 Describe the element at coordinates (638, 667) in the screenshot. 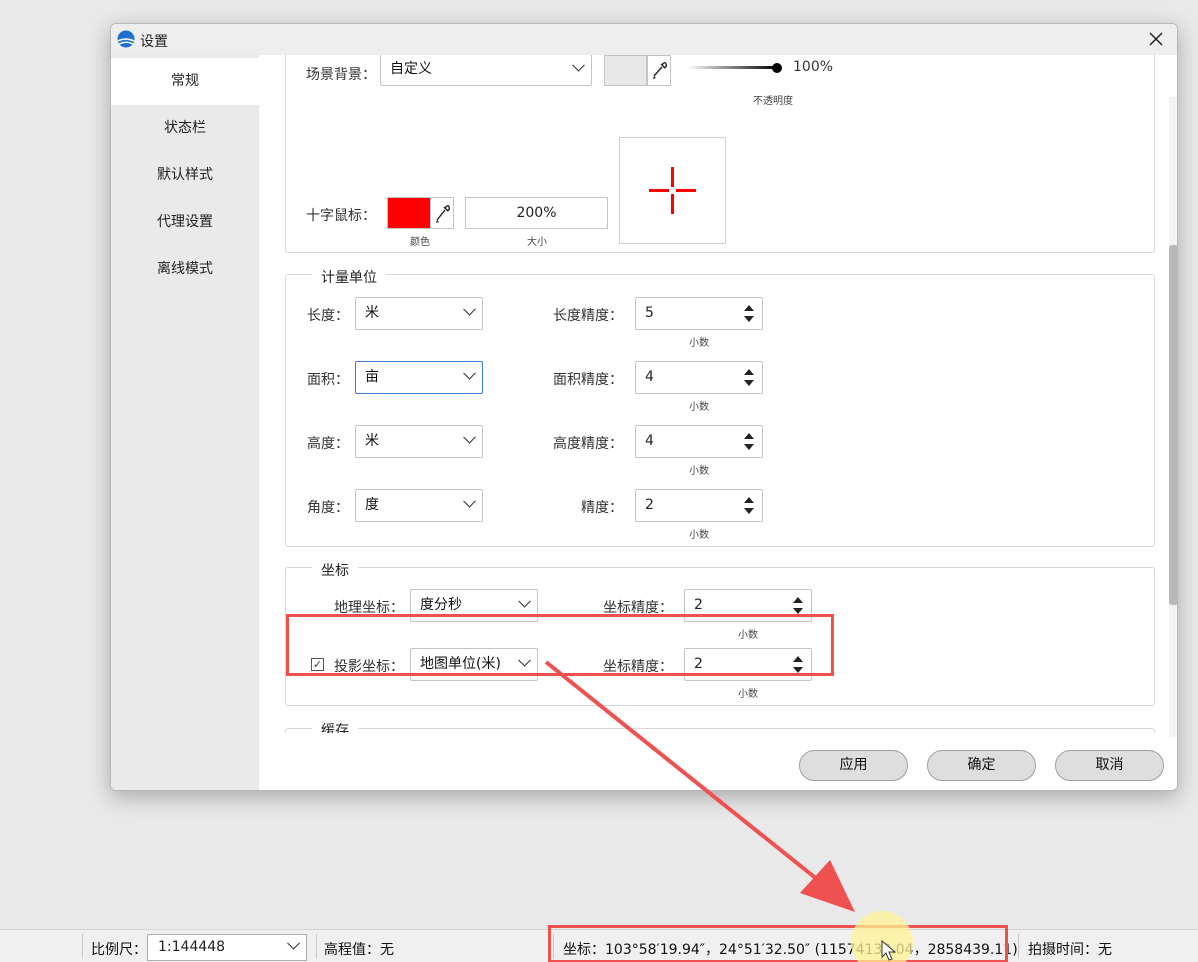

I see `proj-precision-label: 坐标精度：` at that location.